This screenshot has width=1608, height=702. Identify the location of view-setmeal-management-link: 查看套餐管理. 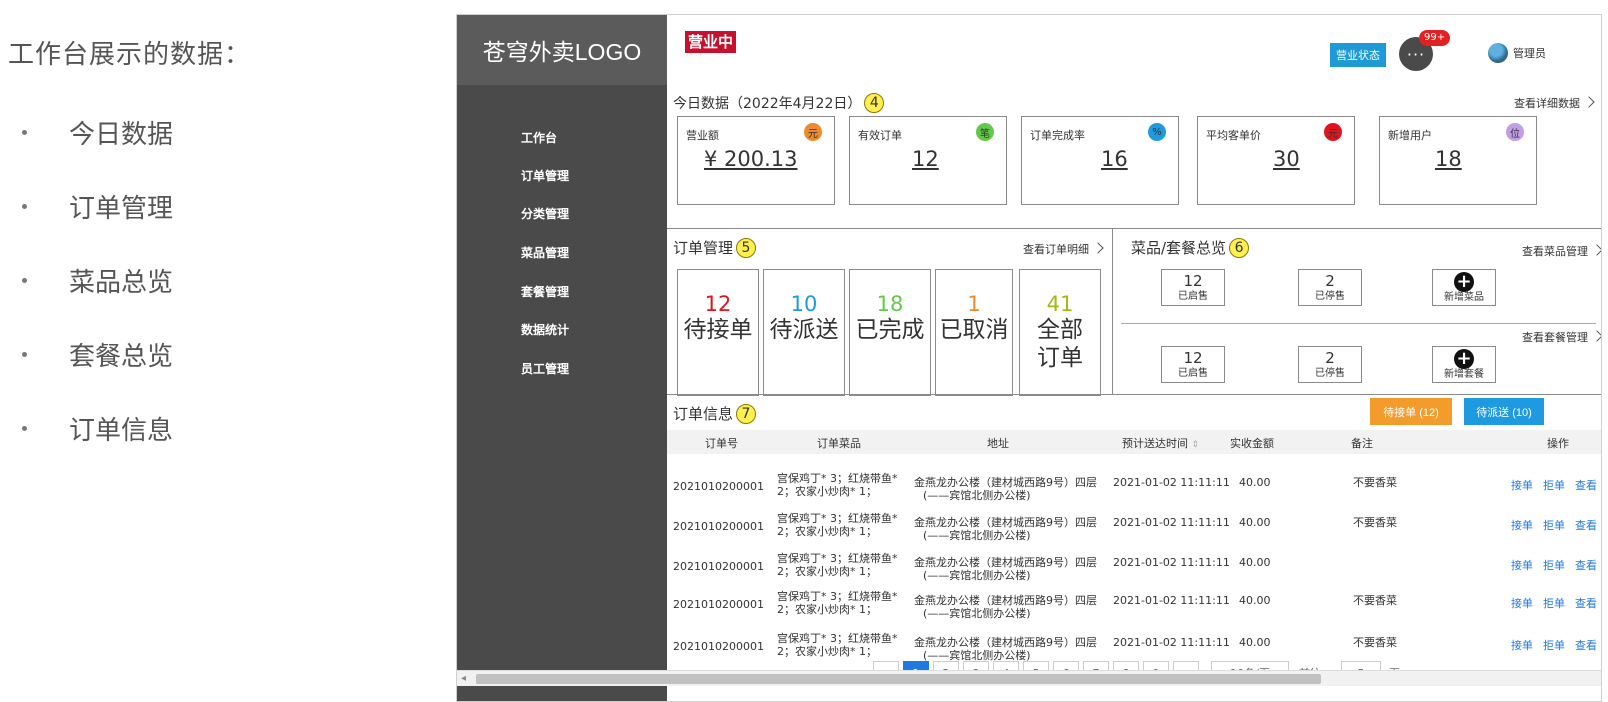
(1561, 337).